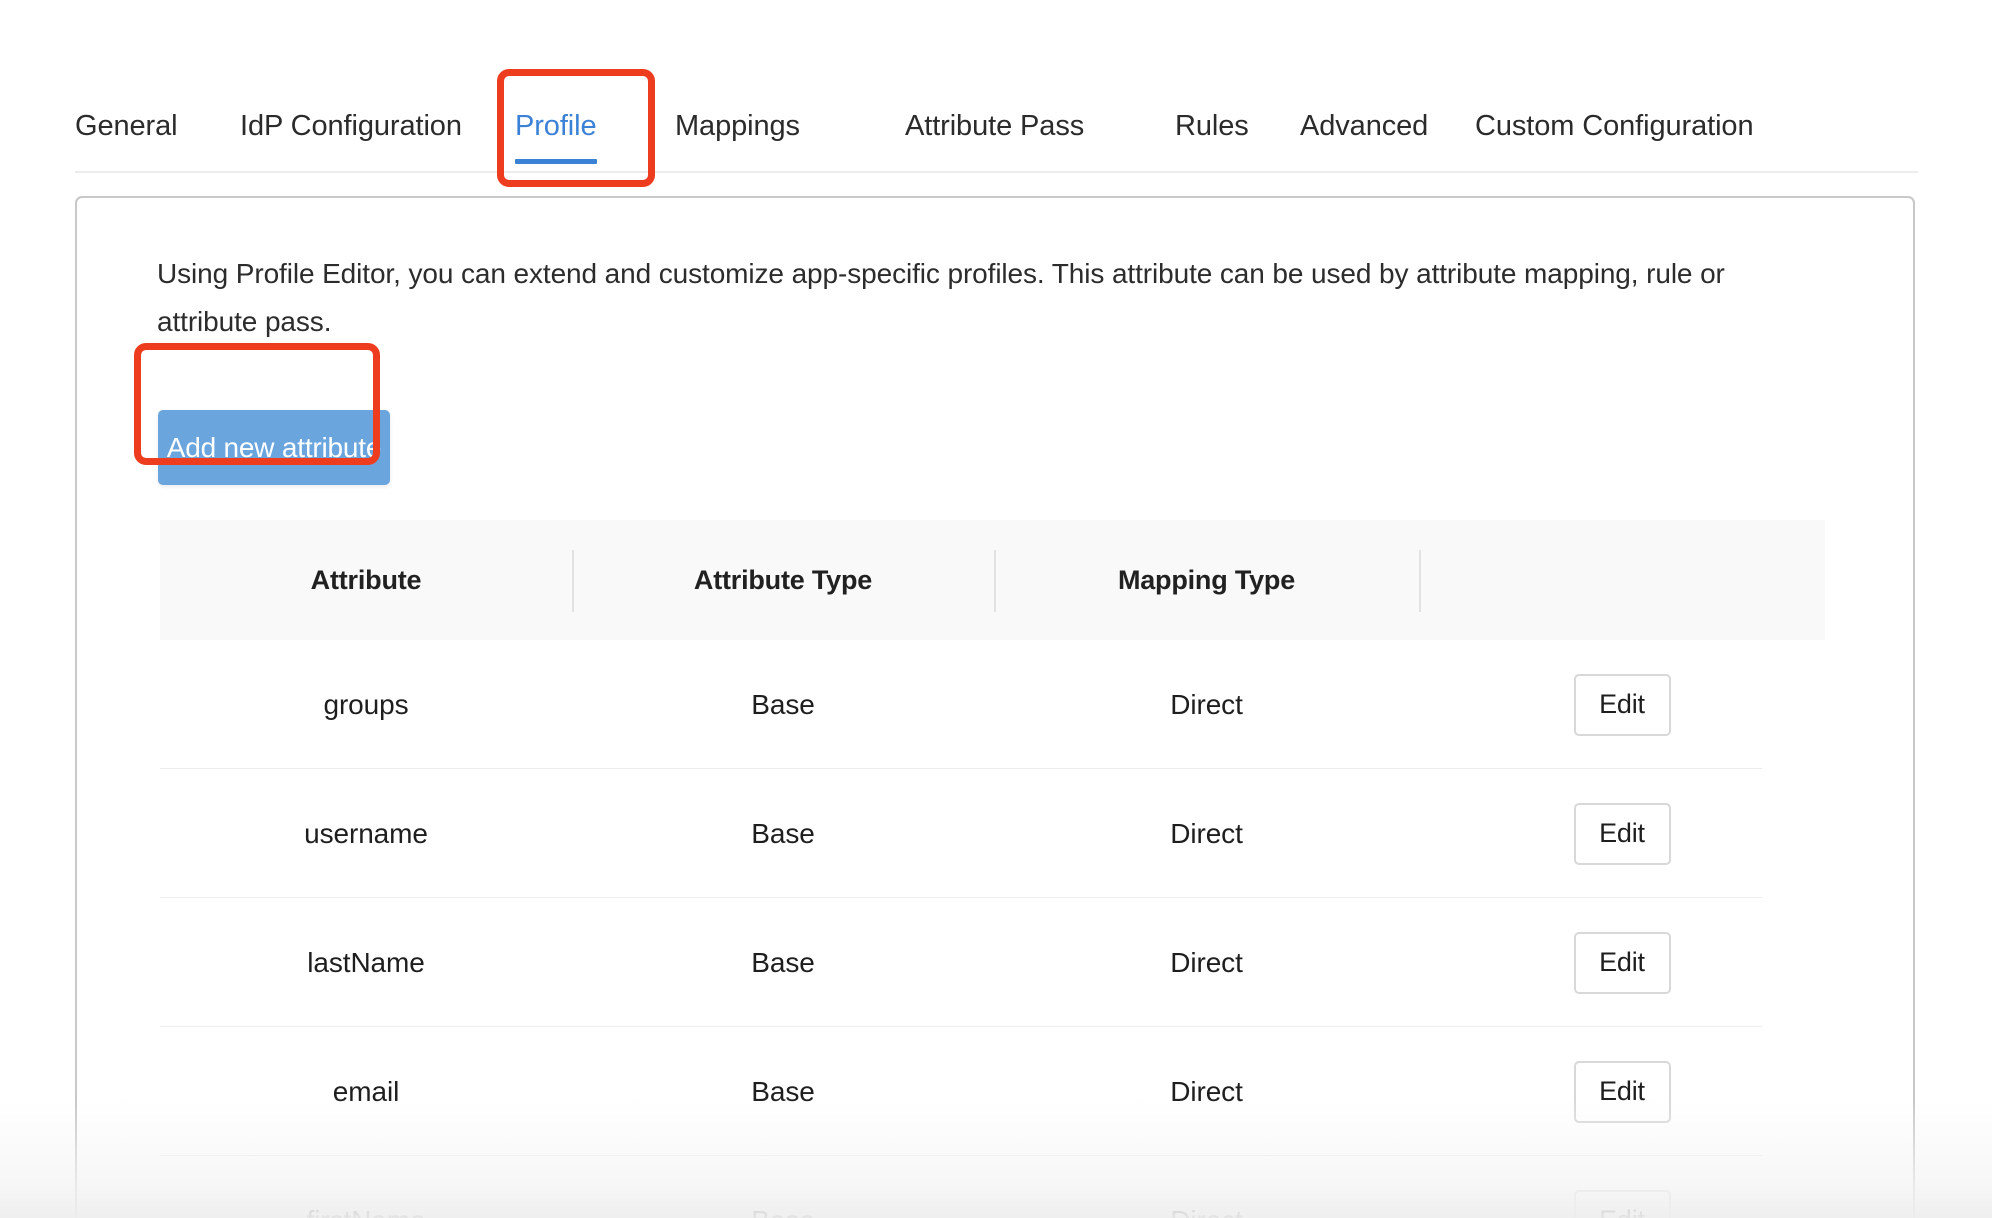  I want to click on table-header-row: Attribute Attribute Type Mapping Type, so click(992, 580).